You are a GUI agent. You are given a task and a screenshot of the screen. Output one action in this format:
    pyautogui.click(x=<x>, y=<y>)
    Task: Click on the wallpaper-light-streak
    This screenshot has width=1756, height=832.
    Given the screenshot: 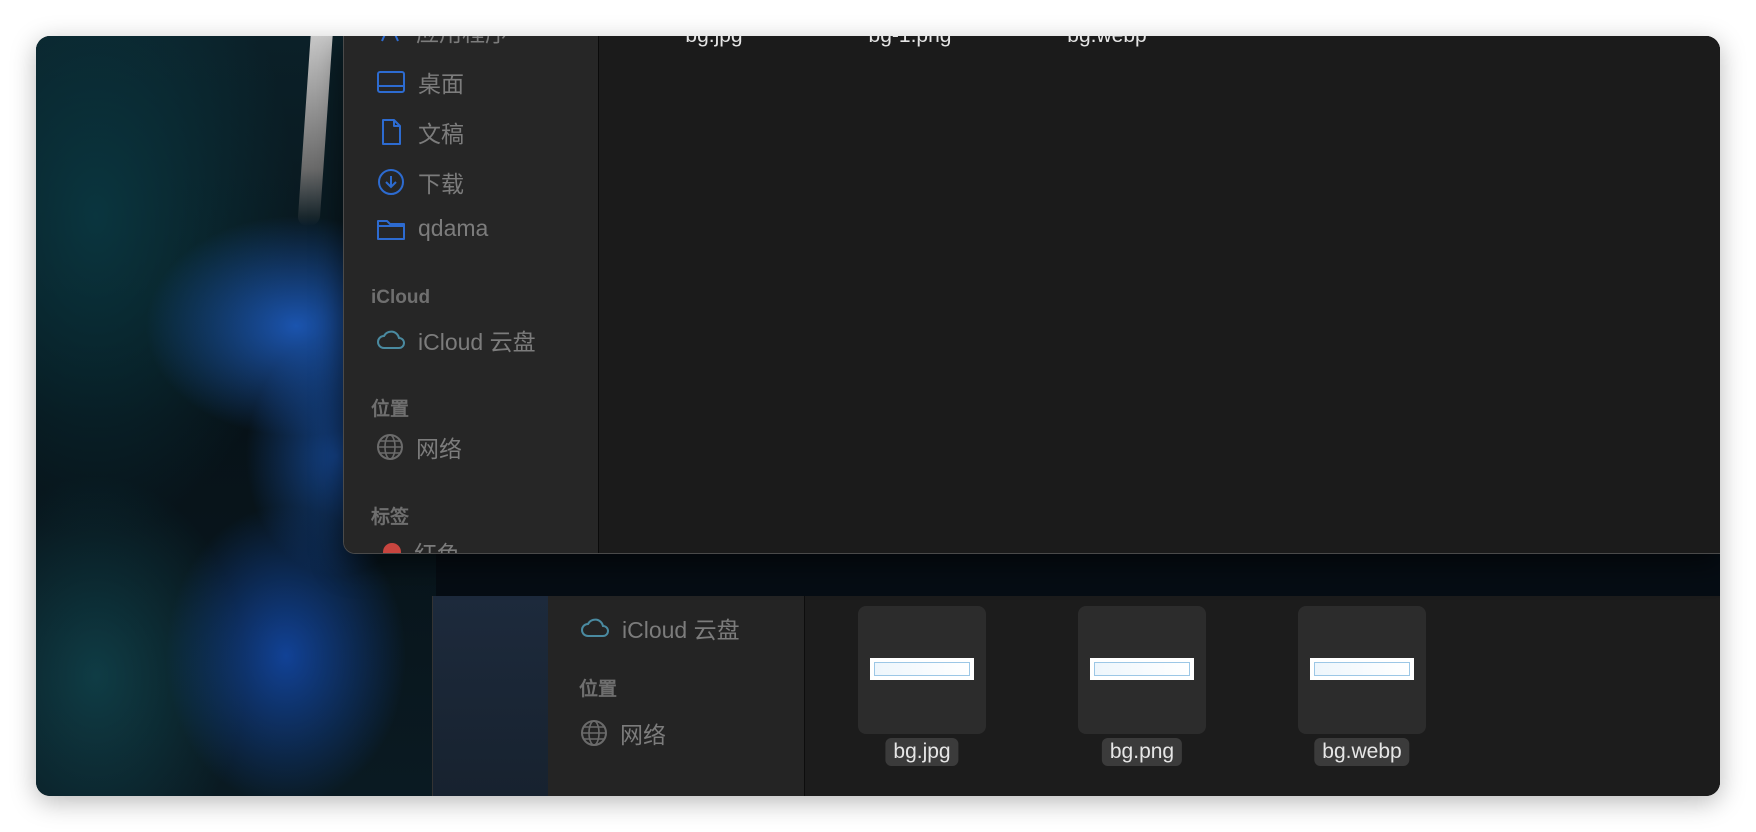 What is the action you would take?
    pyautogui.click(x=315, y=131)
    